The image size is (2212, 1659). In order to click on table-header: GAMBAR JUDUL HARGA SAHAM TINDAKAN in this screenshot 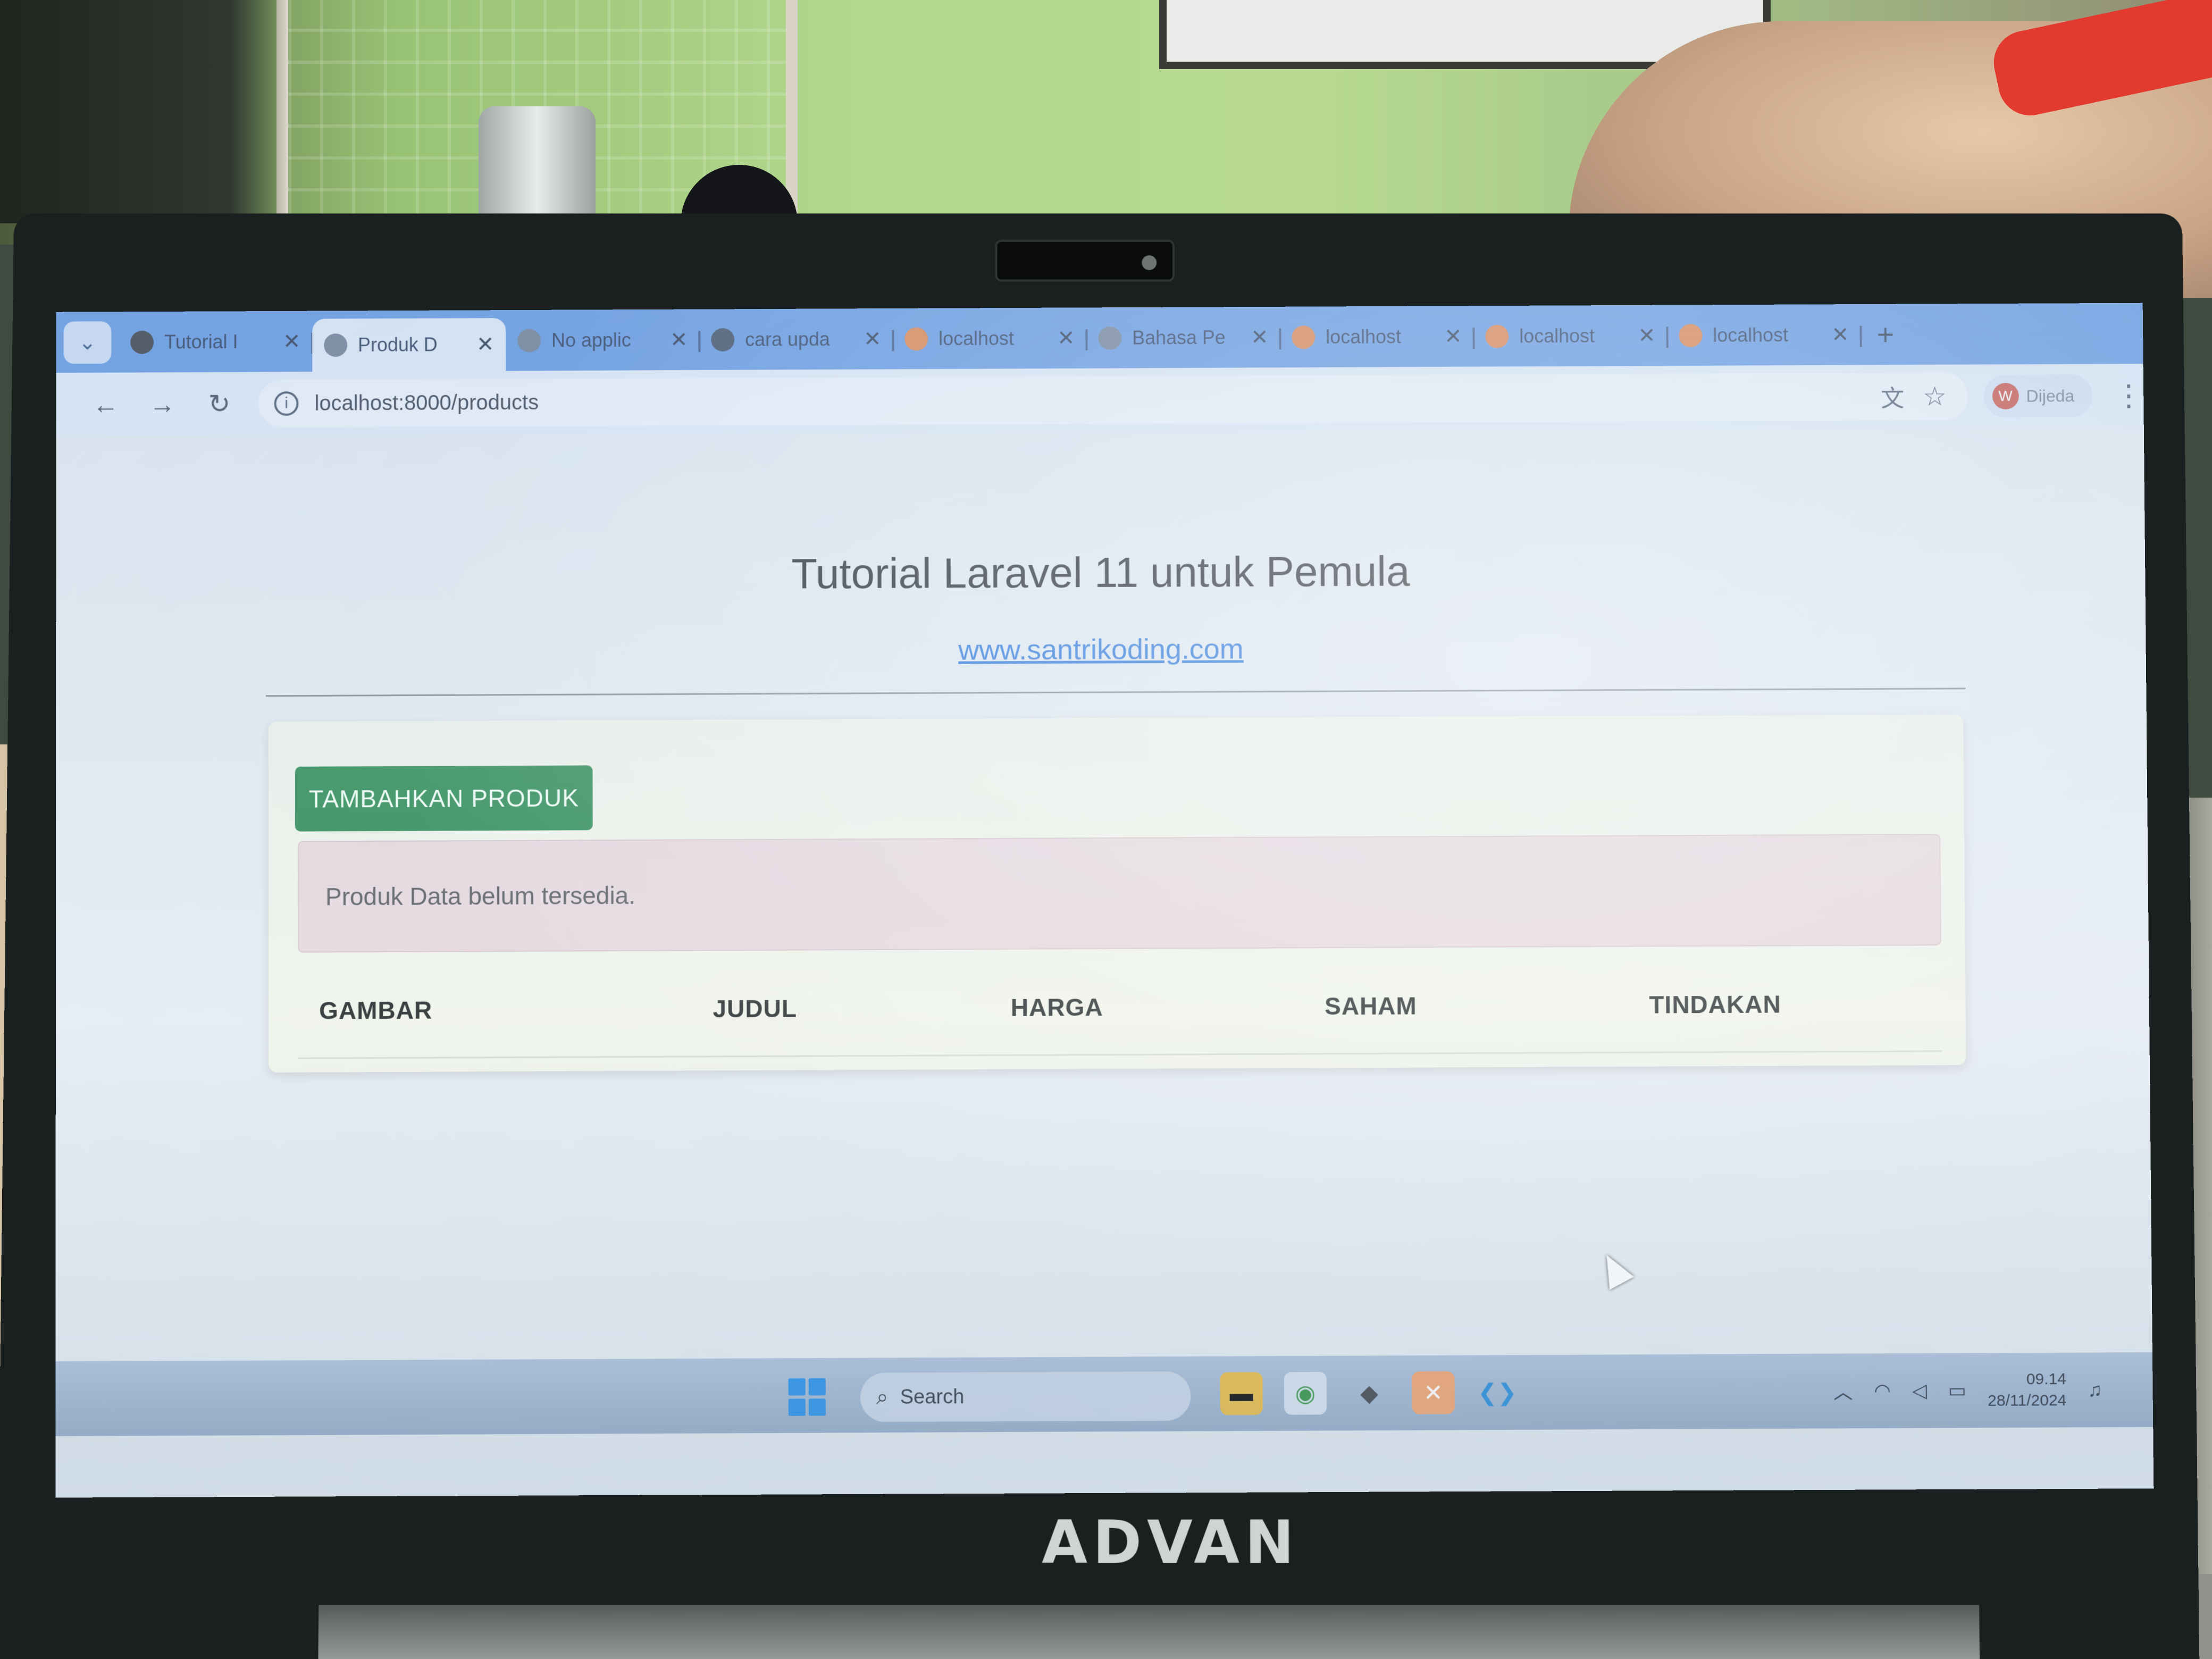, I will do `click(1120, 1007)`.